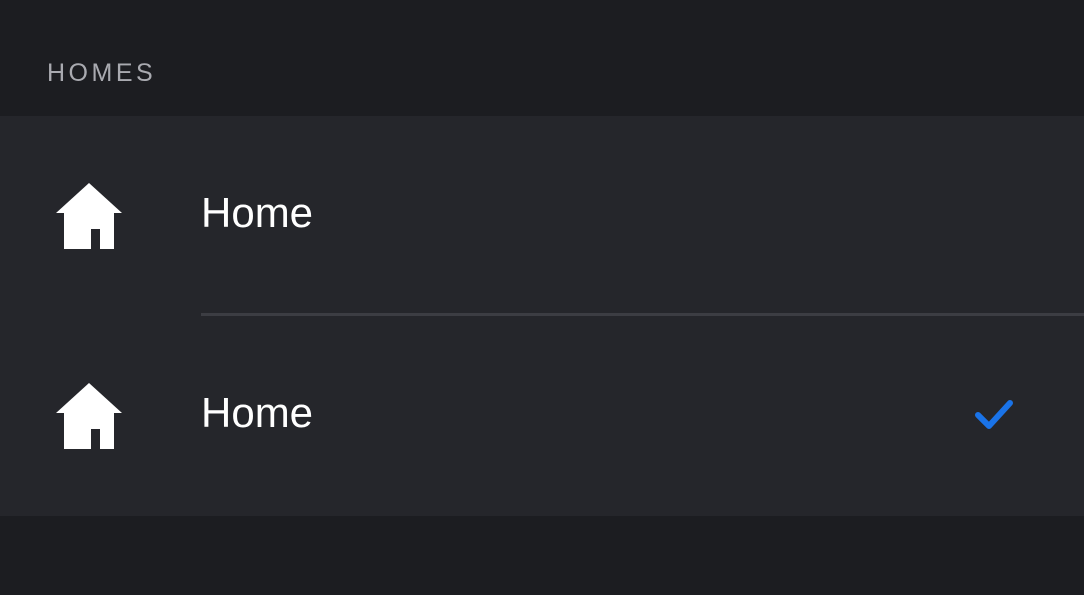 This screenshot has height=595, width=1084. What do you see at coordinates (102, 73) in the screenshot?
I see `homes-section-header: HOMES` at bounding box center [102, 73].